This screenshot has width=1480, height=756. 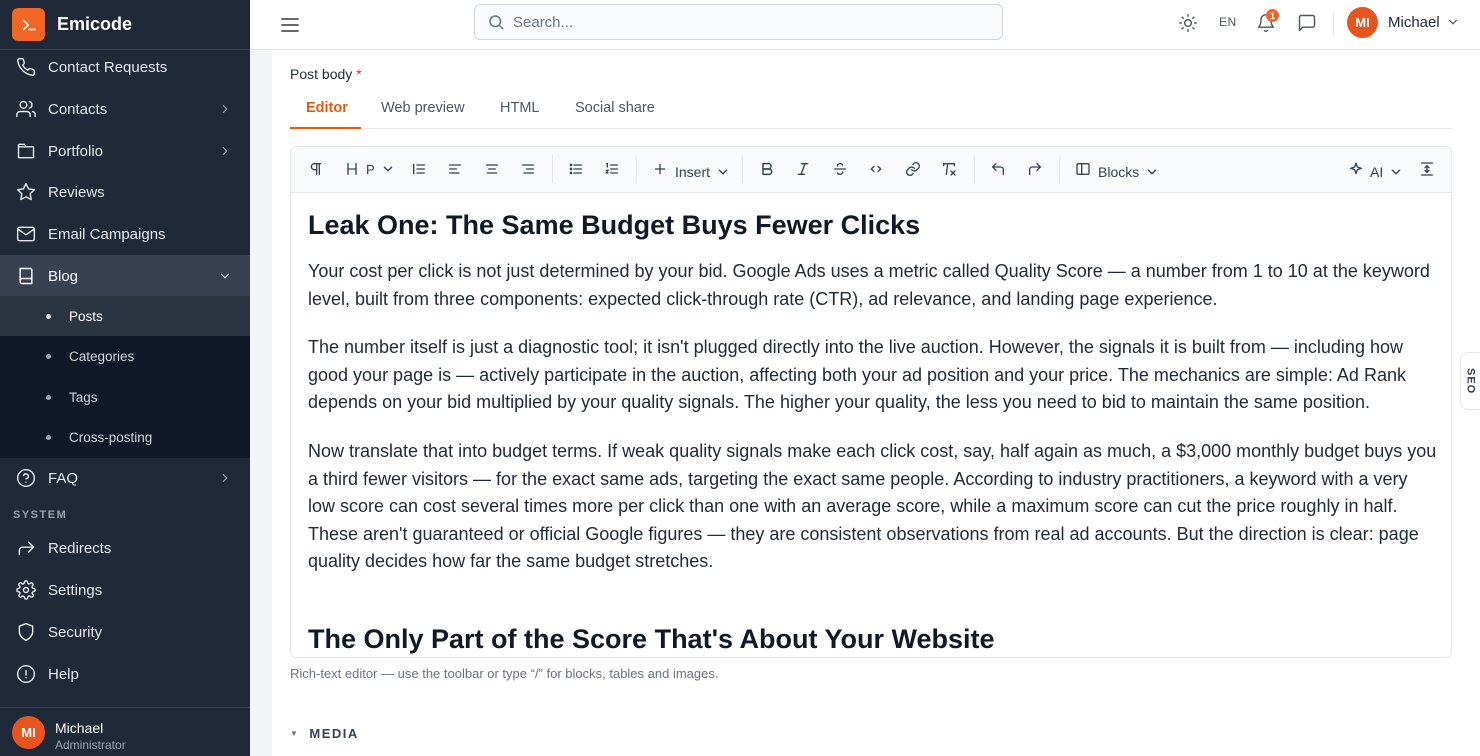 I want to click on sidebar-item-contacts: Contacts, so click(x=125, y=109).